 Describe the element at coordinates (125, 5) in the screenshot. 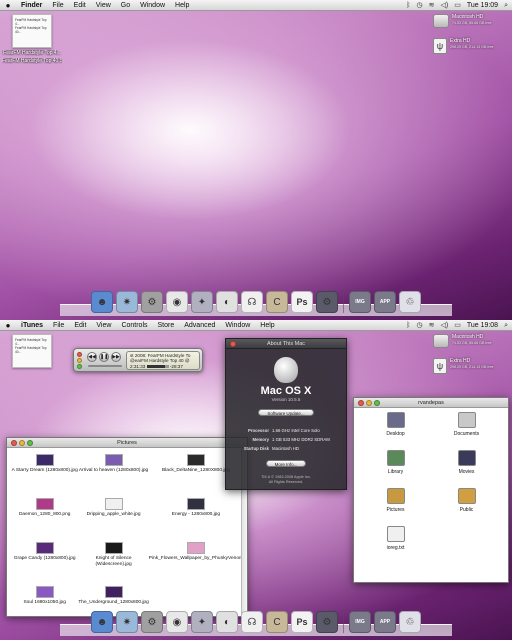

I see `menu-go: Go` at that location.